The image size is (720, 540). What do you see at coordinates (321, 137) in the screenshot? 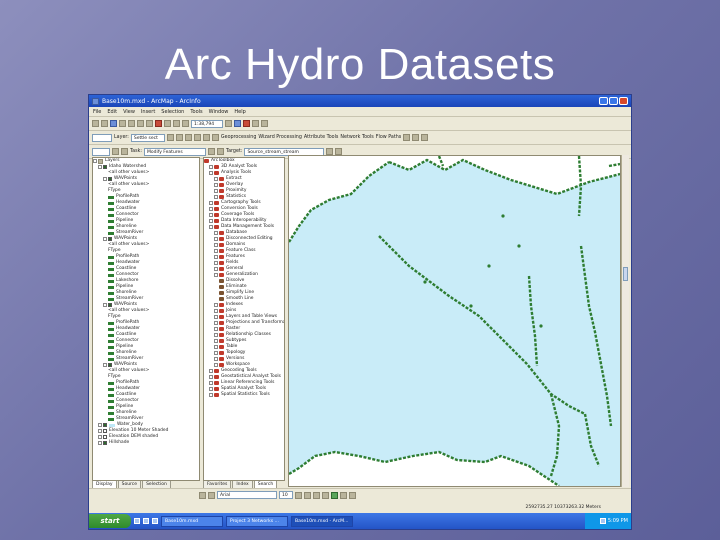
I see `attribute-tools-menu: Attribute Tools` at bounding box center [321, 137].